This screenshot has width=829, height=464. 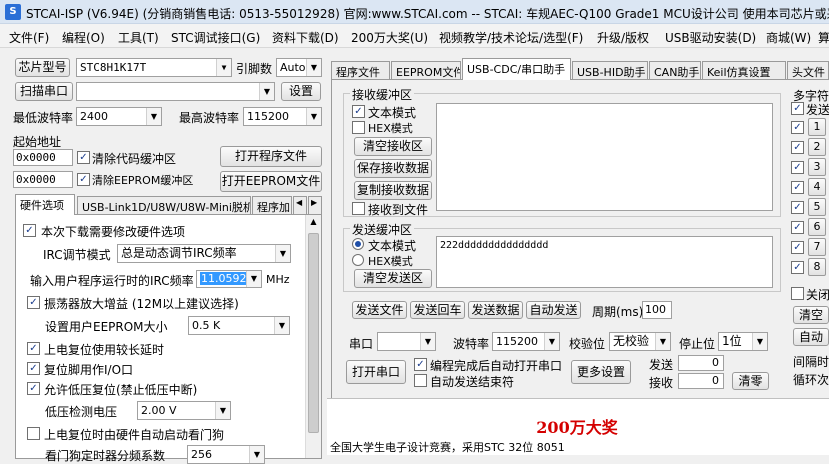 I want to click on multi-7-button: 7, so click(x=817, y=247).